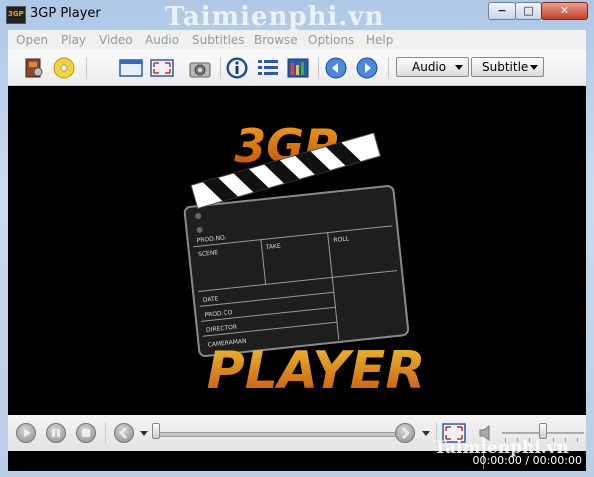 Image resolution: width=594 pixels, height=477 pixels. What do you see at coordinates (543, 431) in the screenshot?
I see `volume-thumb` at bounding box center [543, 431].